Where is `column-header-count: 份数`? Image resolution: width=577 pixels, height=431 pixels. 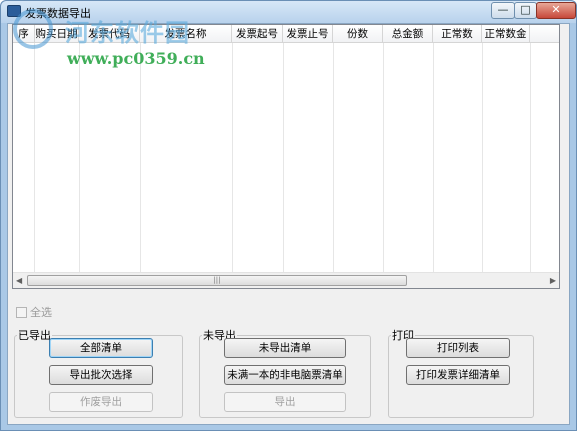
column-header-count: 份数 is located at coordinates (358, 34).